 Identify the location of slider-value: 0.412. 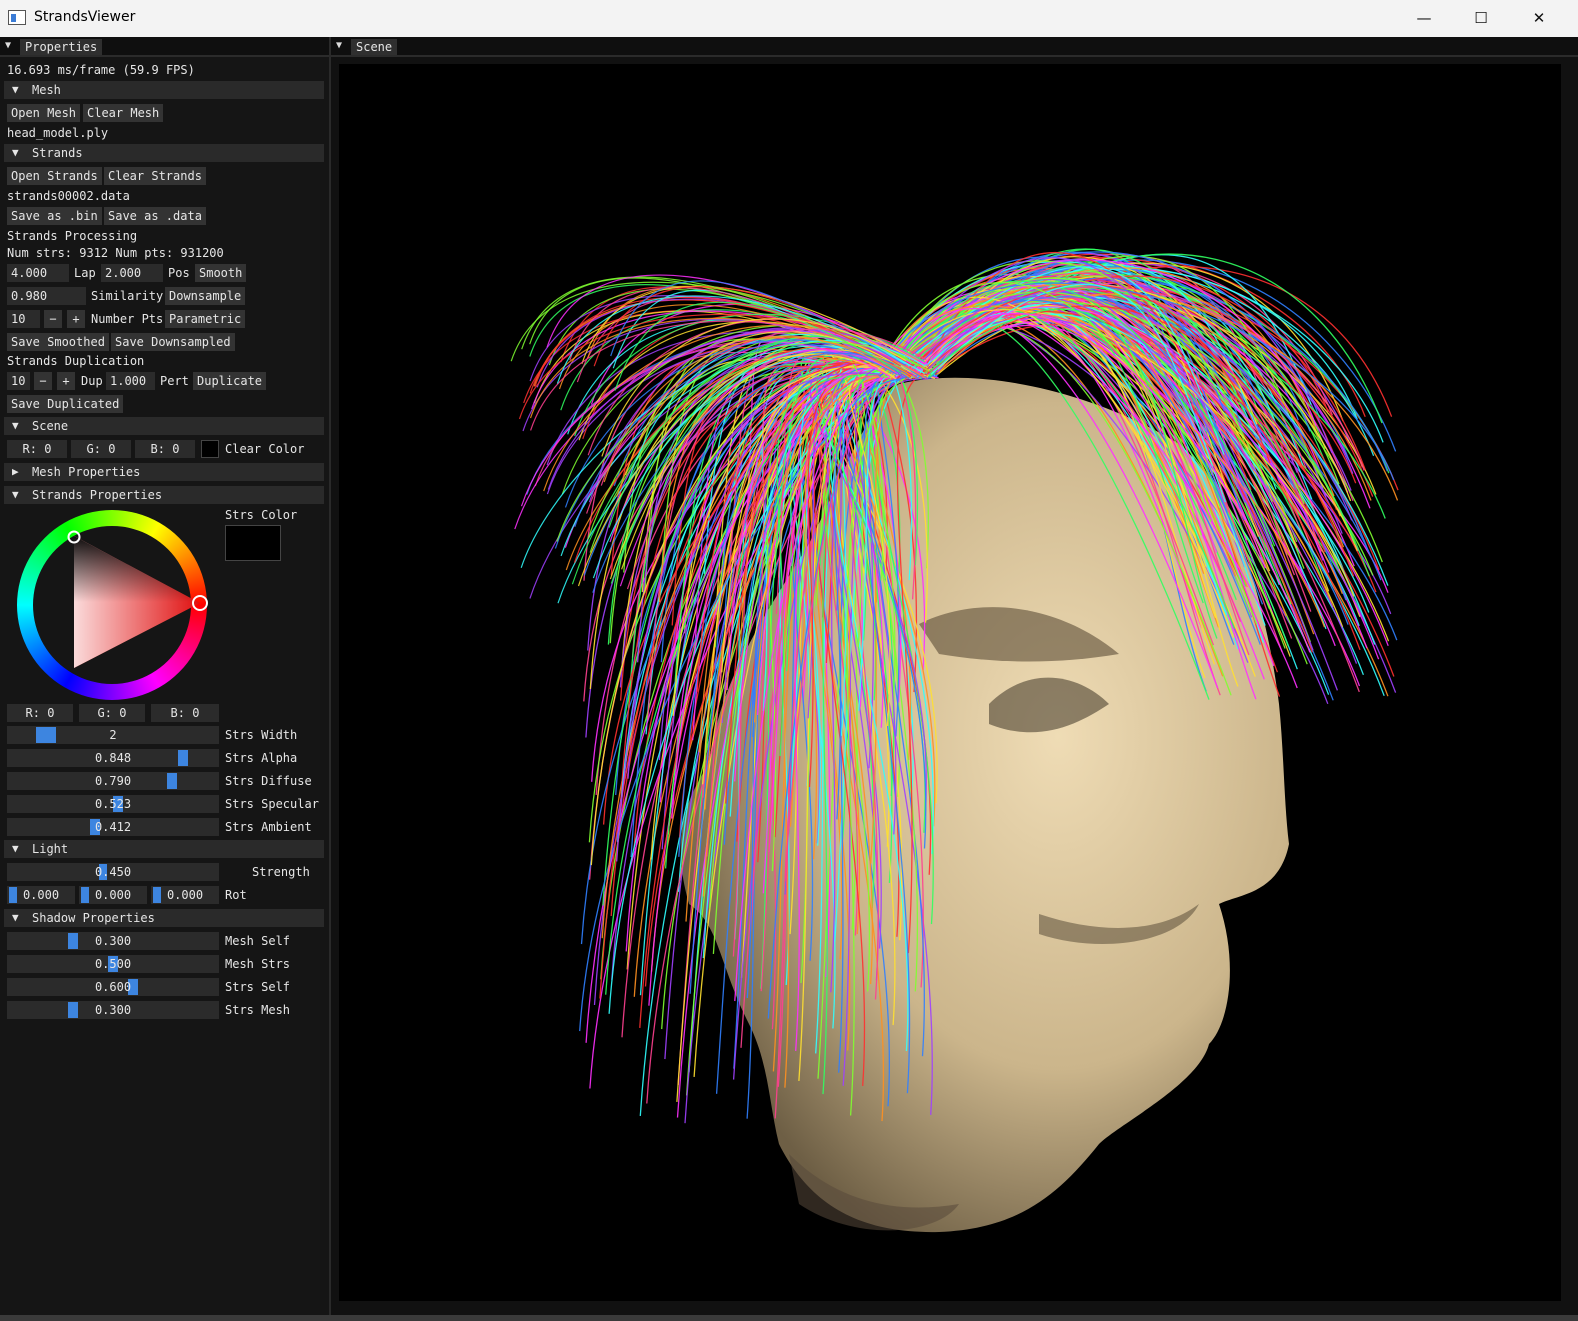
(113, 827).